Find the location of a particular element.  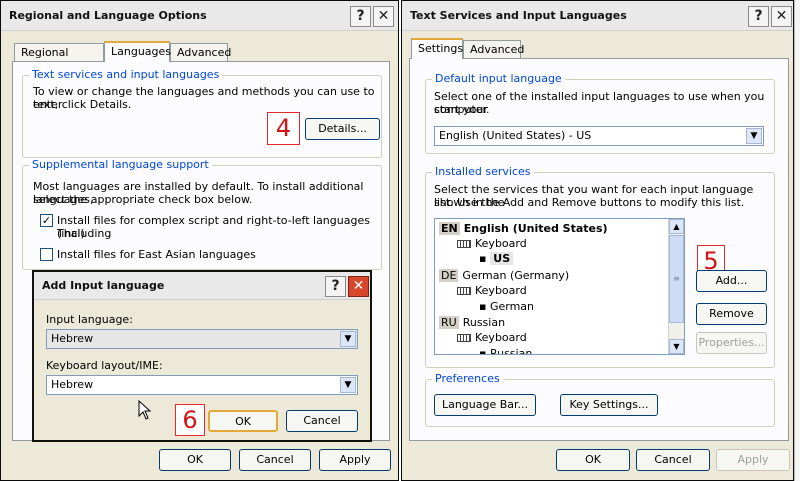

description-line-2: select the appropriate check box below. is located at coordinates (143, 199).